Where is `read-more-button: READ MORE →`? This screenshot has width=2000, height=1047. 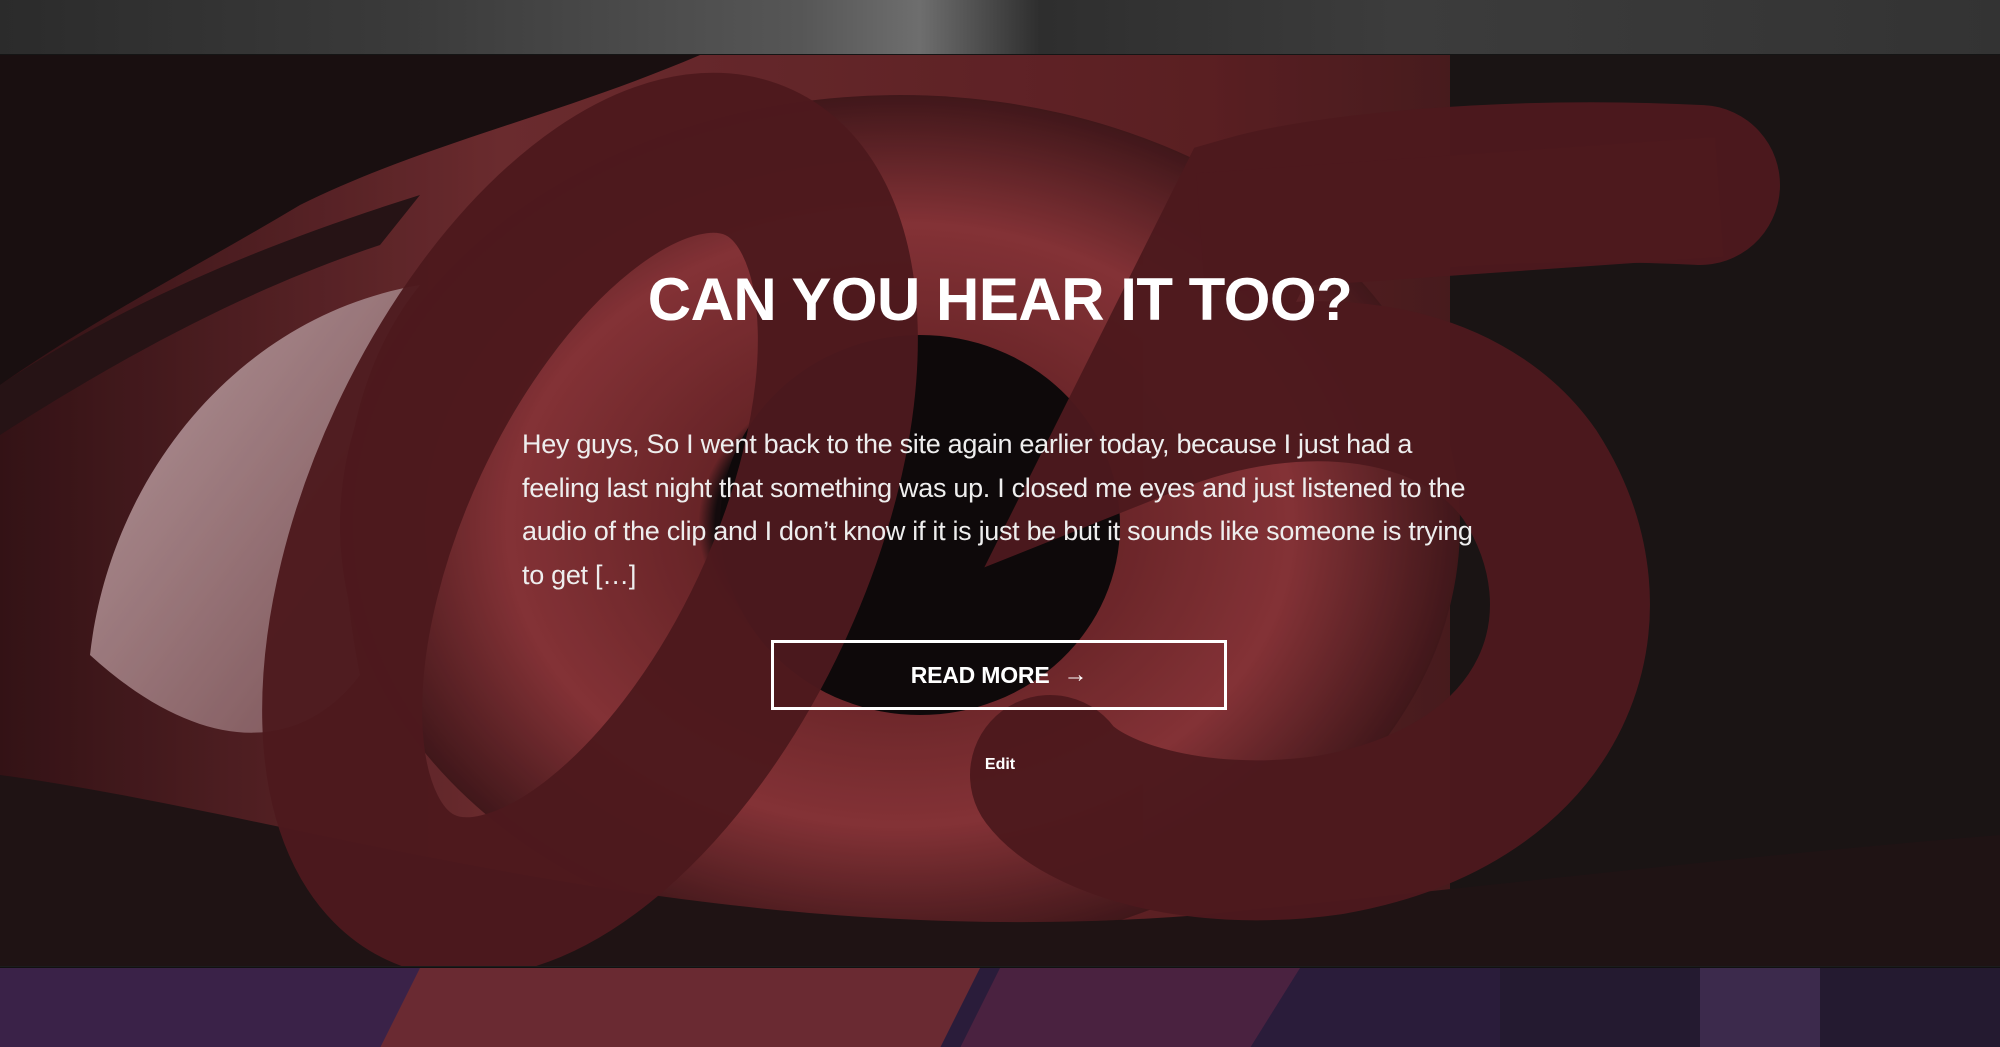 read-more-button: READ MORE → is located at coordinates (999, 675).